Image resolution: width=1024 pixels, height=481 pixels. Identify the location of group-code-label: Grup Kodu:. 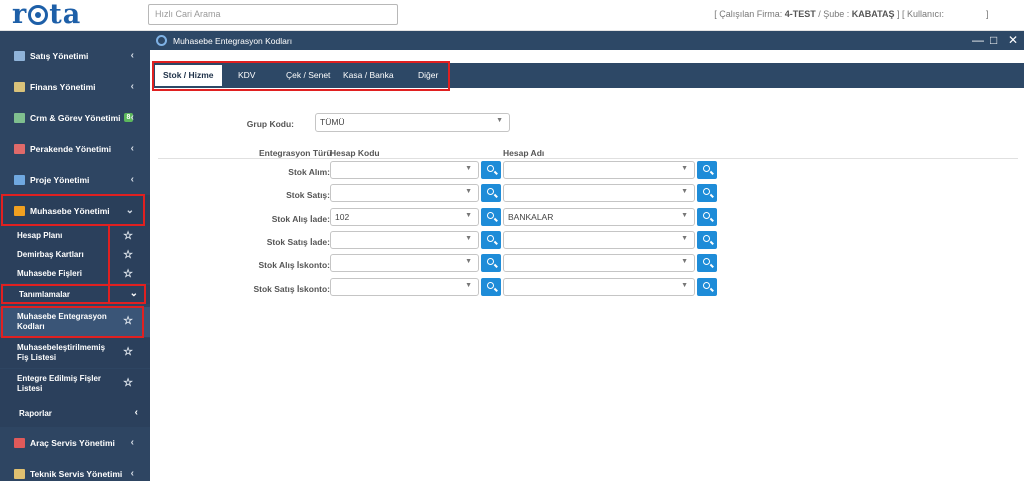
(270, 124).